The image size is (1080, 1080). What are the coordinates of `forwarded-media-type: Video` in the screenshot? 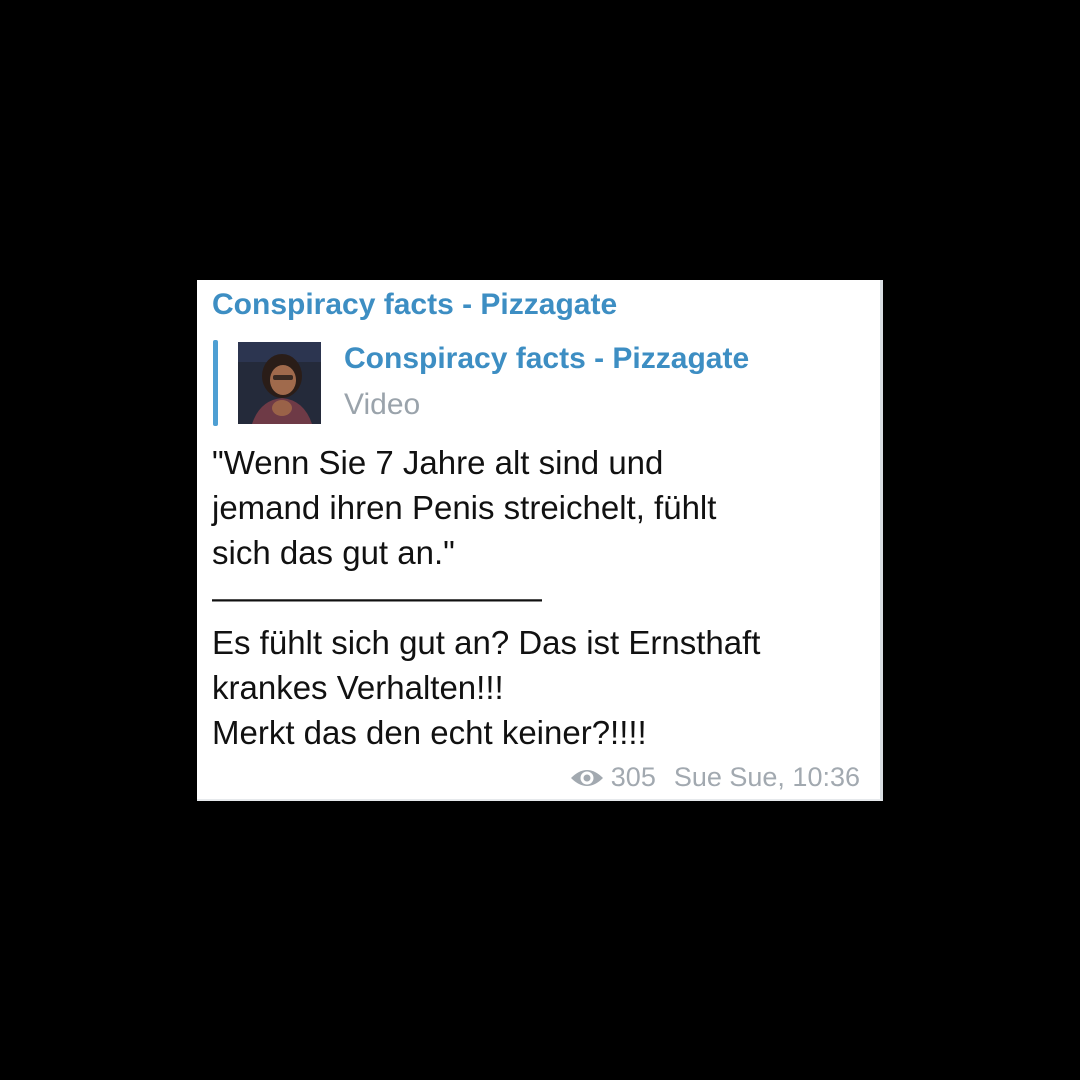 It's located at (382, 404).